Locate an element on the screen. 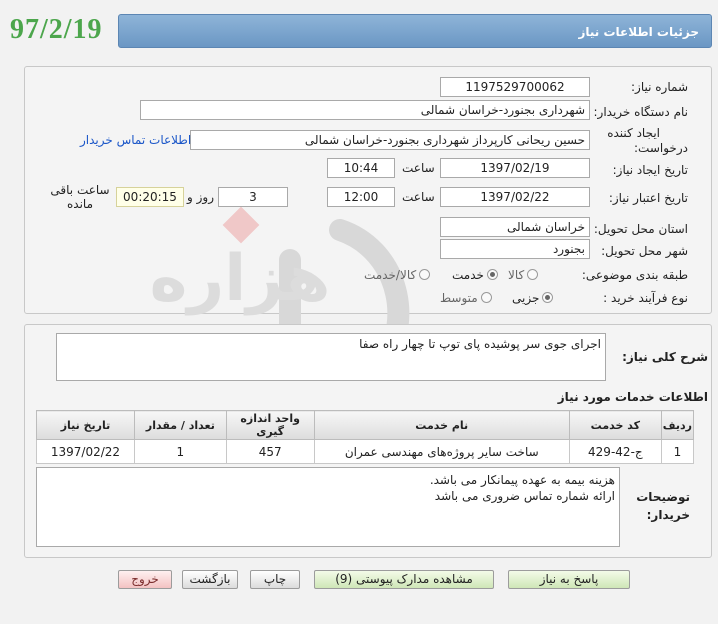 This screenshot has height=624, width=718. cell-service-name: ساخت سایر پروژه‌های مهندسی عمران is located at coordinates (441, 451).